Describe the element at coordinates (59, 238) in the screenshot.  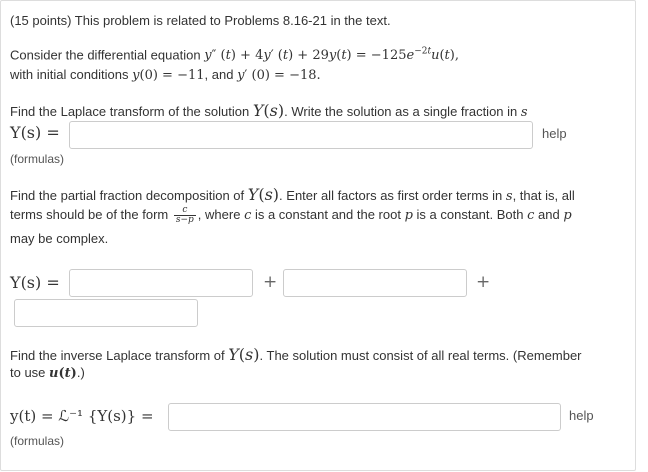
I see `part2-instruction-line3: may be complex.` at that location.